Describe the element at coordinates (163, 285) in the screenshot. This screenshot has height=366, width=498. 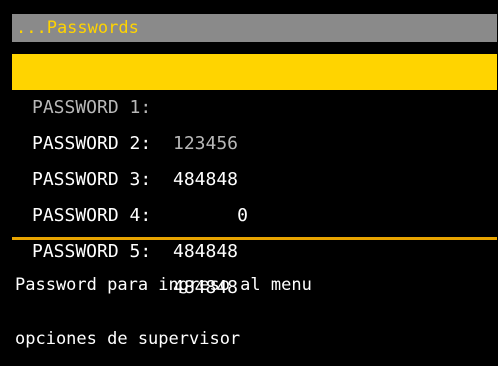
I see `help-text-line-1: Password para ingreso al menu` at that location.